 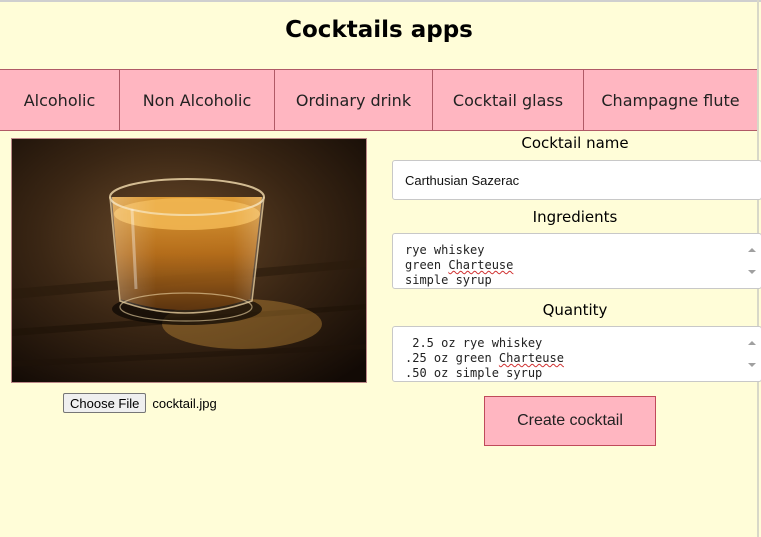 I want to click on file-upload: Choose File cocktail.jpg, so click(x=140, y=403).